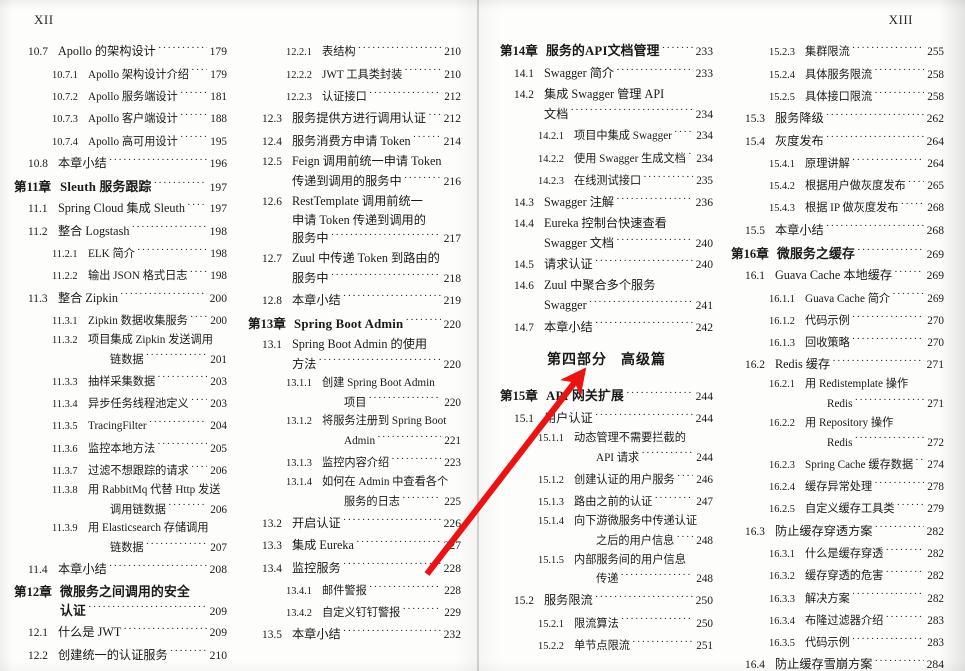 This screenshot has height=671, width=965. I want to click on toc-entry: 认证 209, so click(120, 610).